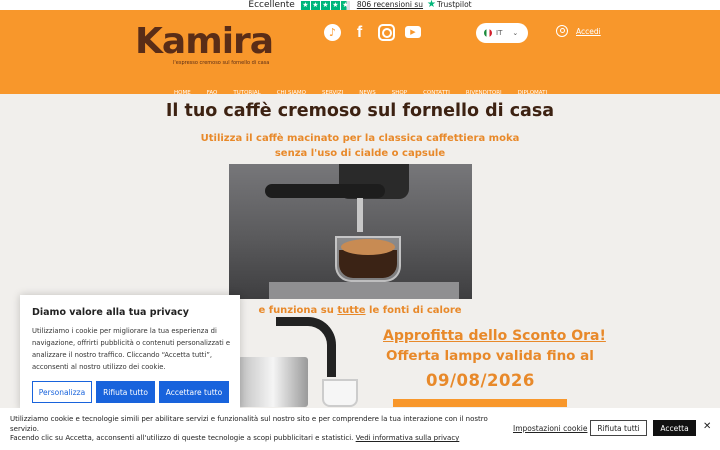 The image size is (720, 450). I want to click on half-star-icon: ★, so click(345, 5).